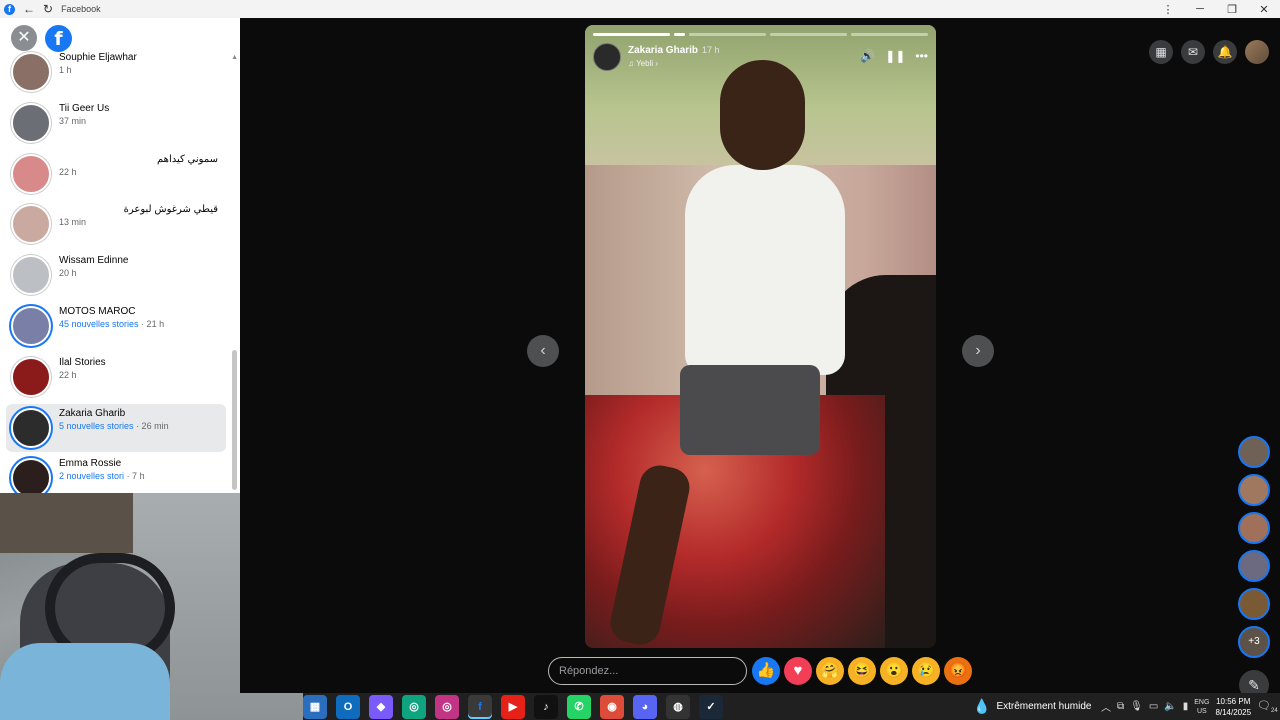  I want to click on tiktok-app-icon: ♪, so click(546, 706).